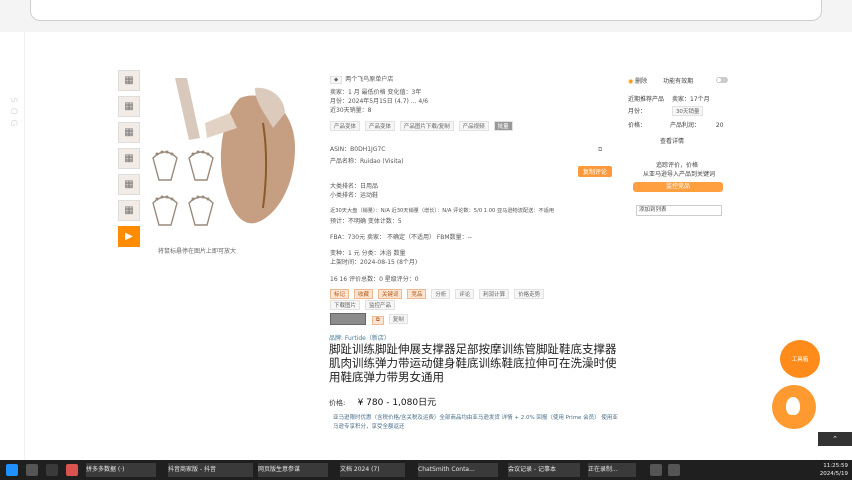 The height and width of the screenshot is (480, 852). Describe the element at coordinates (129, 210) in the screenshot. I see `thumbnail-6: ▦` at that location.